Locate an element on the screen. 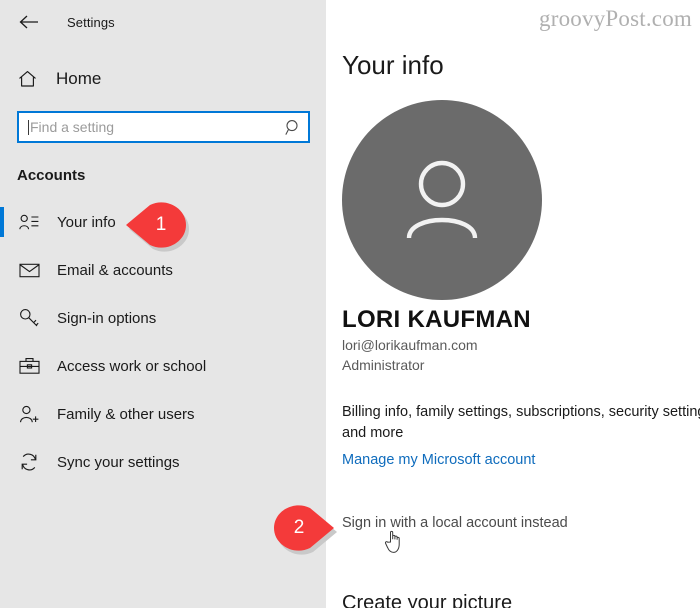 The image size is (700, 608). search-icon is located at coordinates (293, 127).